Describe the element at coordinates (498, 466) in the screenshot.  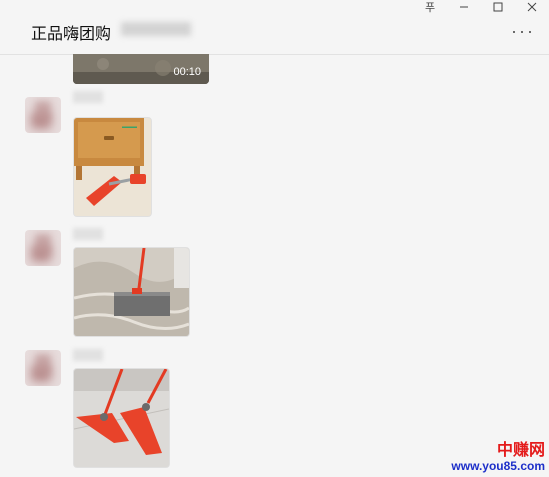
I see `watermark-url: www.you85.com` at that location.